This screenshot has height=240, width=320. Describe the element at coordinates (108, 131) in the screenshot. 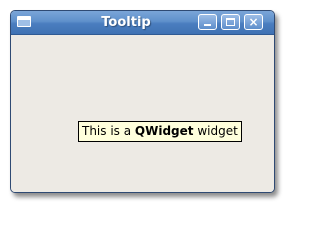

I see `tooltip-text-prefix: This is a` at that location.